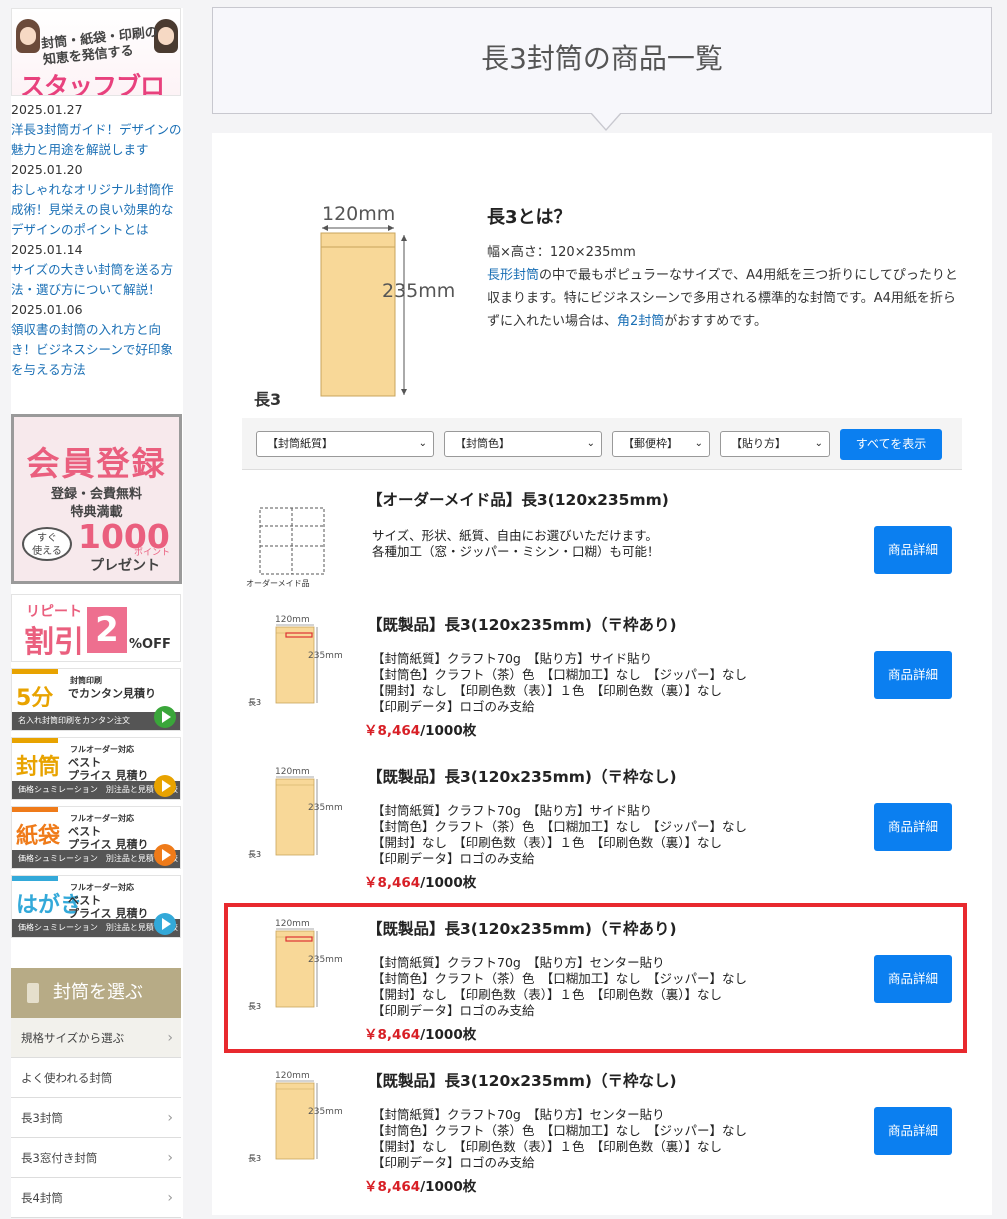  What do you see at coordinates (891, 444) in the screenshot?
I see `show-all-button: すべてを表示` at bounding box center [891, 444].